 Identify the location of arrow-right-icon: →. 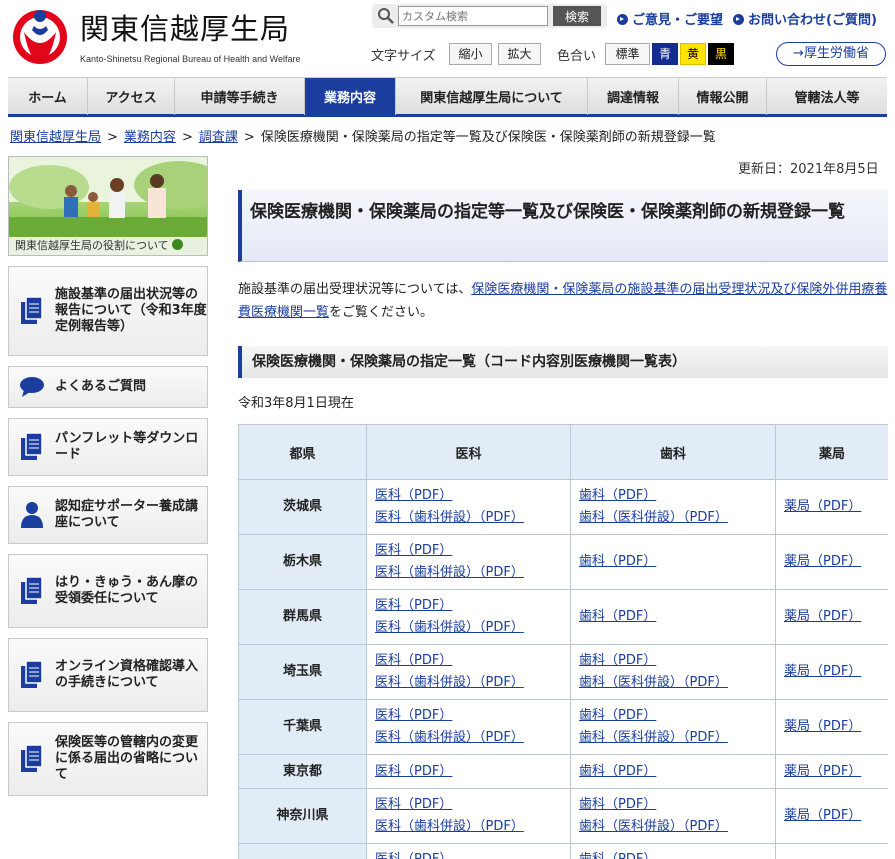
(798, 53).